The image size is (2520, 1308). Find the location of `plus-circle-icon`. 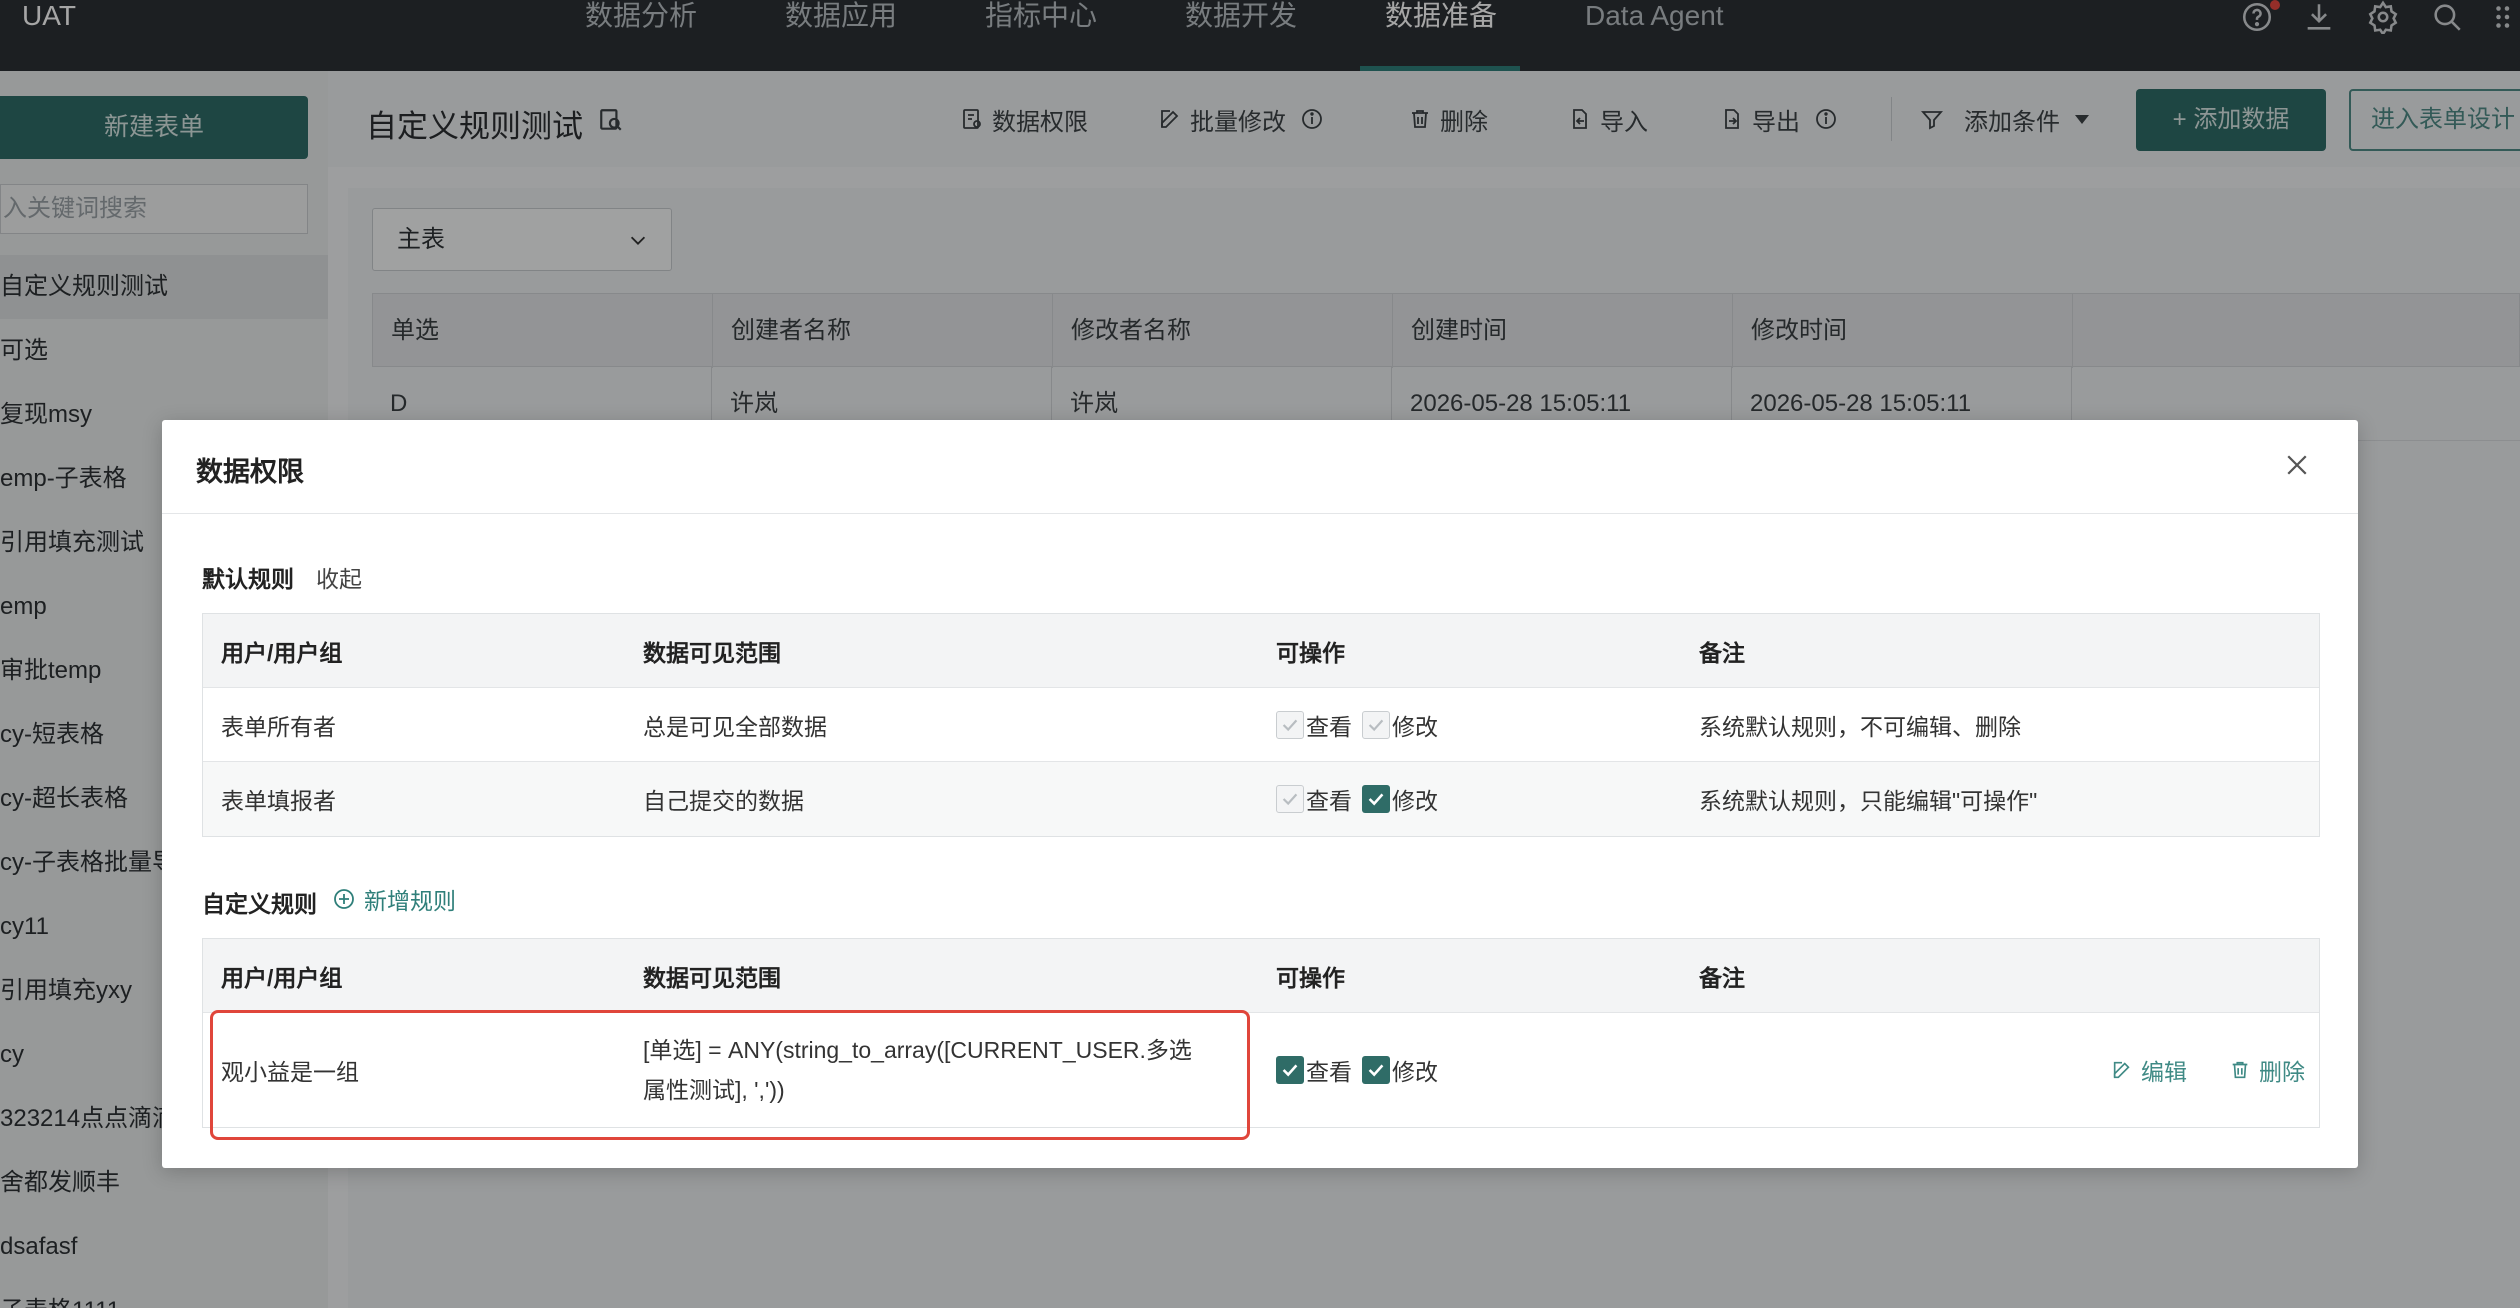

plus-circle-icon is located at coordinates (344, 899).